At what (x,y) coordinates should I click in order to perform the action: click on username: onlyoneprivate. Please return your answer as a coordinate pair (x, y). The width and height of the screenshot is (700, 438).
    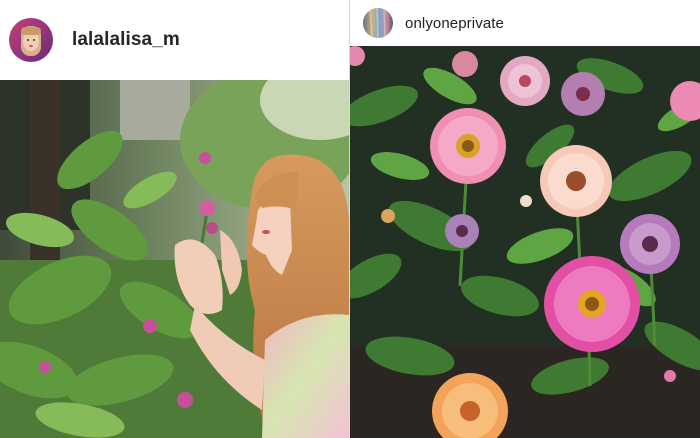
    Looking at the image, I should click on (454, 23).